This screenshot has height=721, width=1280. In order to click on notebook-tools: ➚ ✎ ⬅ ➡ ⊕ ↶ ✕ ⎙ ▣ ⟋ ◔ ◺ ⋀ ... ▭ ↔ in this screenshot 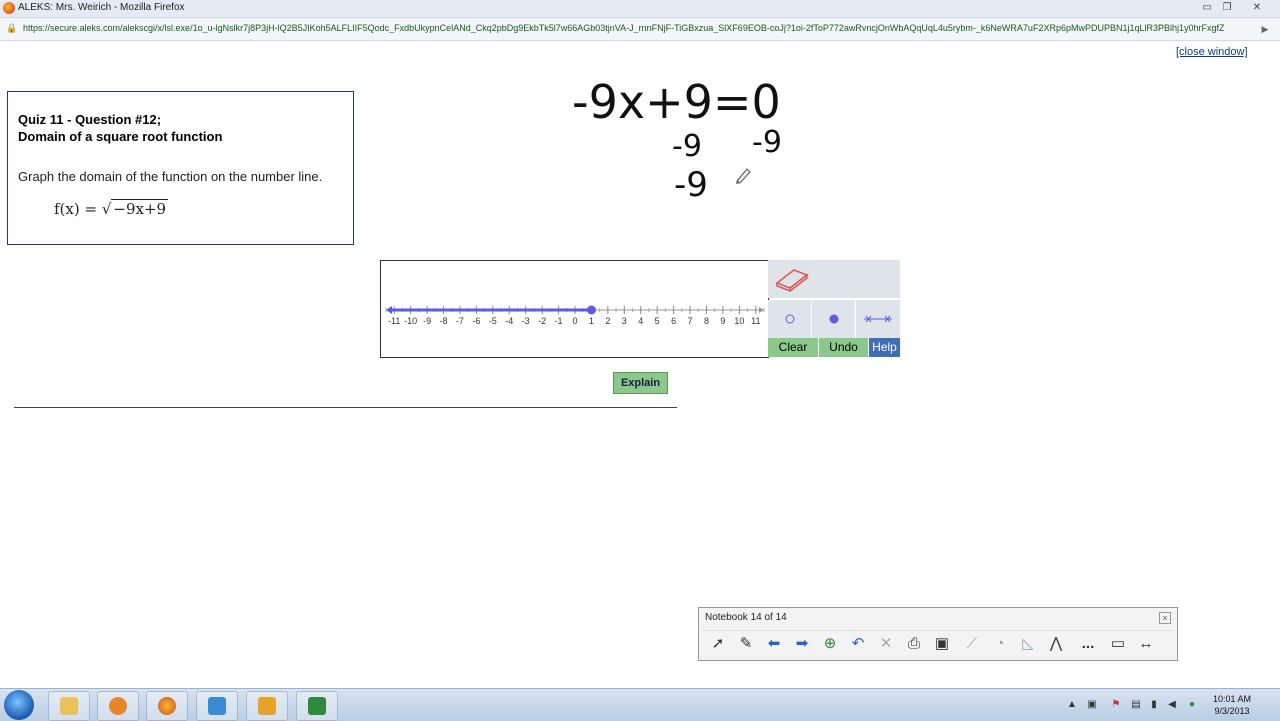, I will do `click(938, 643)`.